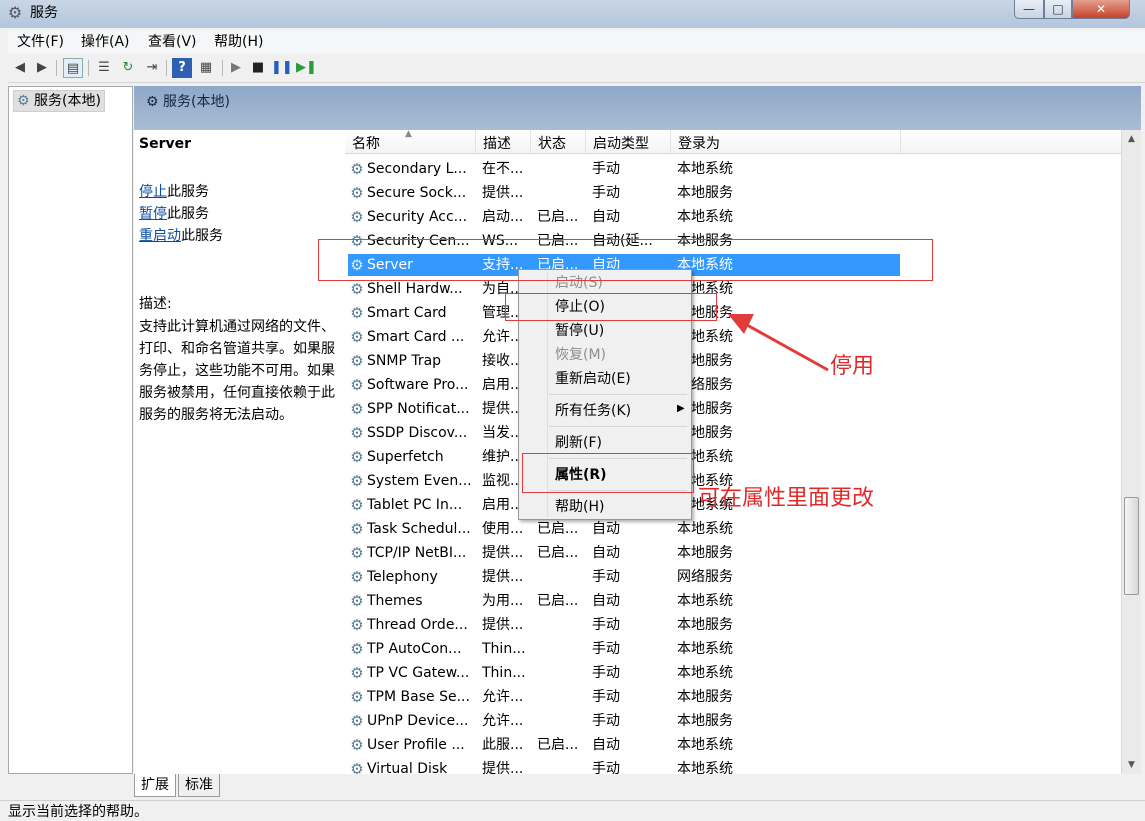 This screenshot has height=821, width=1145. I want to click on action-pause: 暂停此服务, so click(174, 214).